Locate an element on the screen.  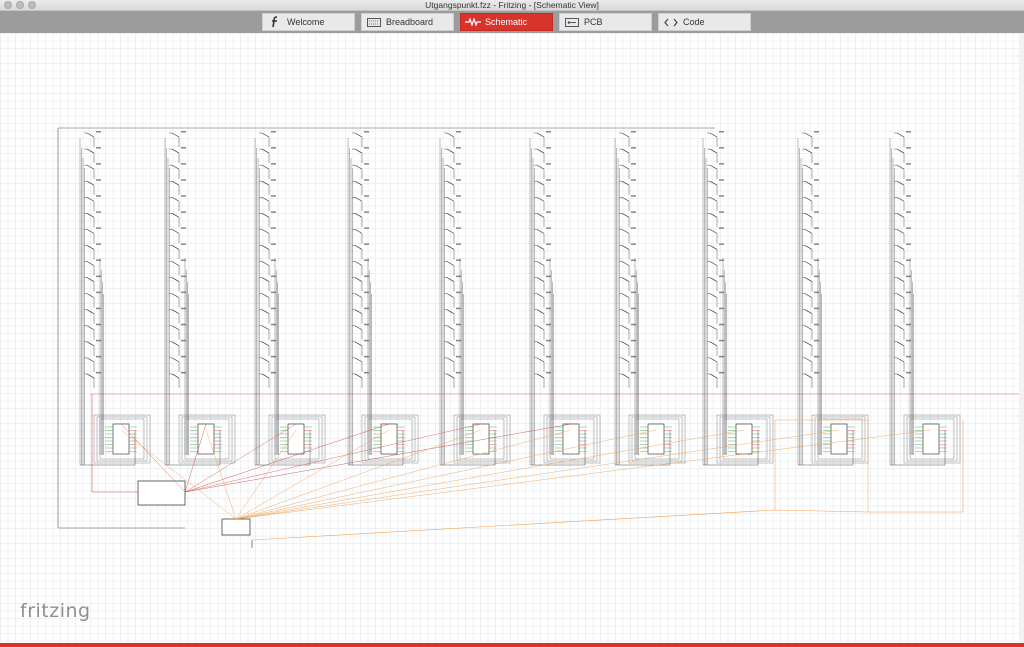
shift-register-chip is located at coordinates (931, 439).